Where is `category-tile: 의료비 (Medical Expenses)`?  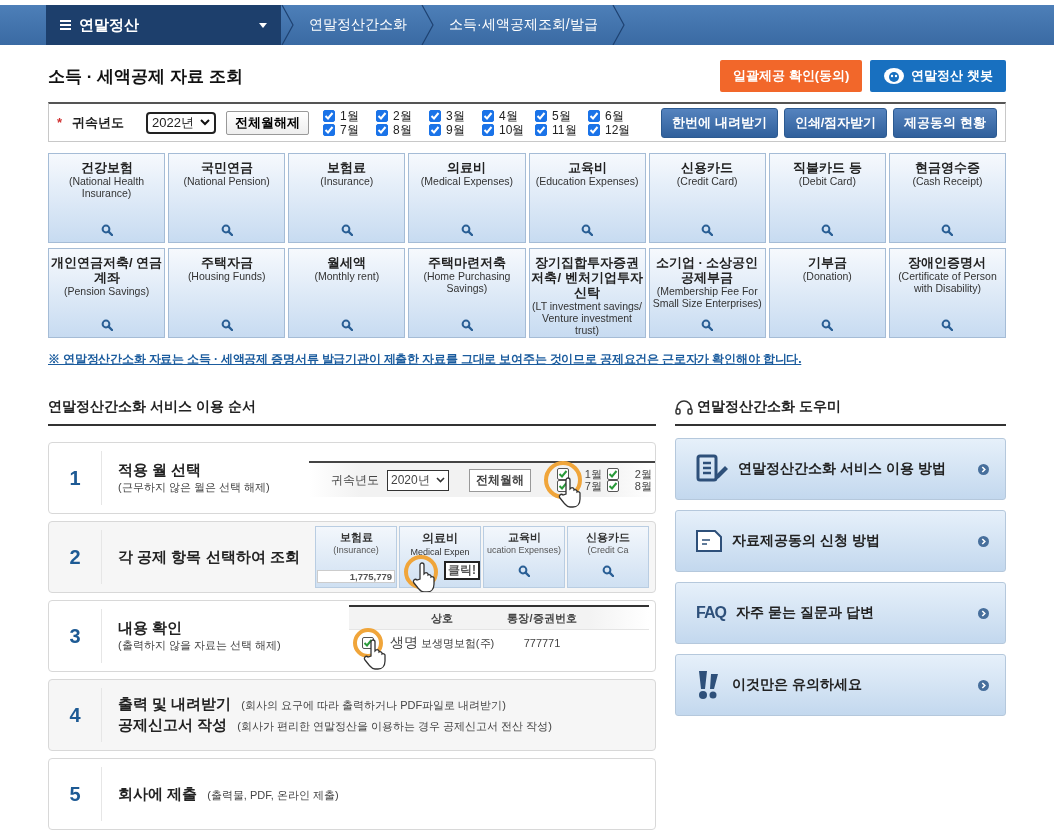
category-tile: 의료비 (Medical Expenses) is located at coordinates (467, 198).